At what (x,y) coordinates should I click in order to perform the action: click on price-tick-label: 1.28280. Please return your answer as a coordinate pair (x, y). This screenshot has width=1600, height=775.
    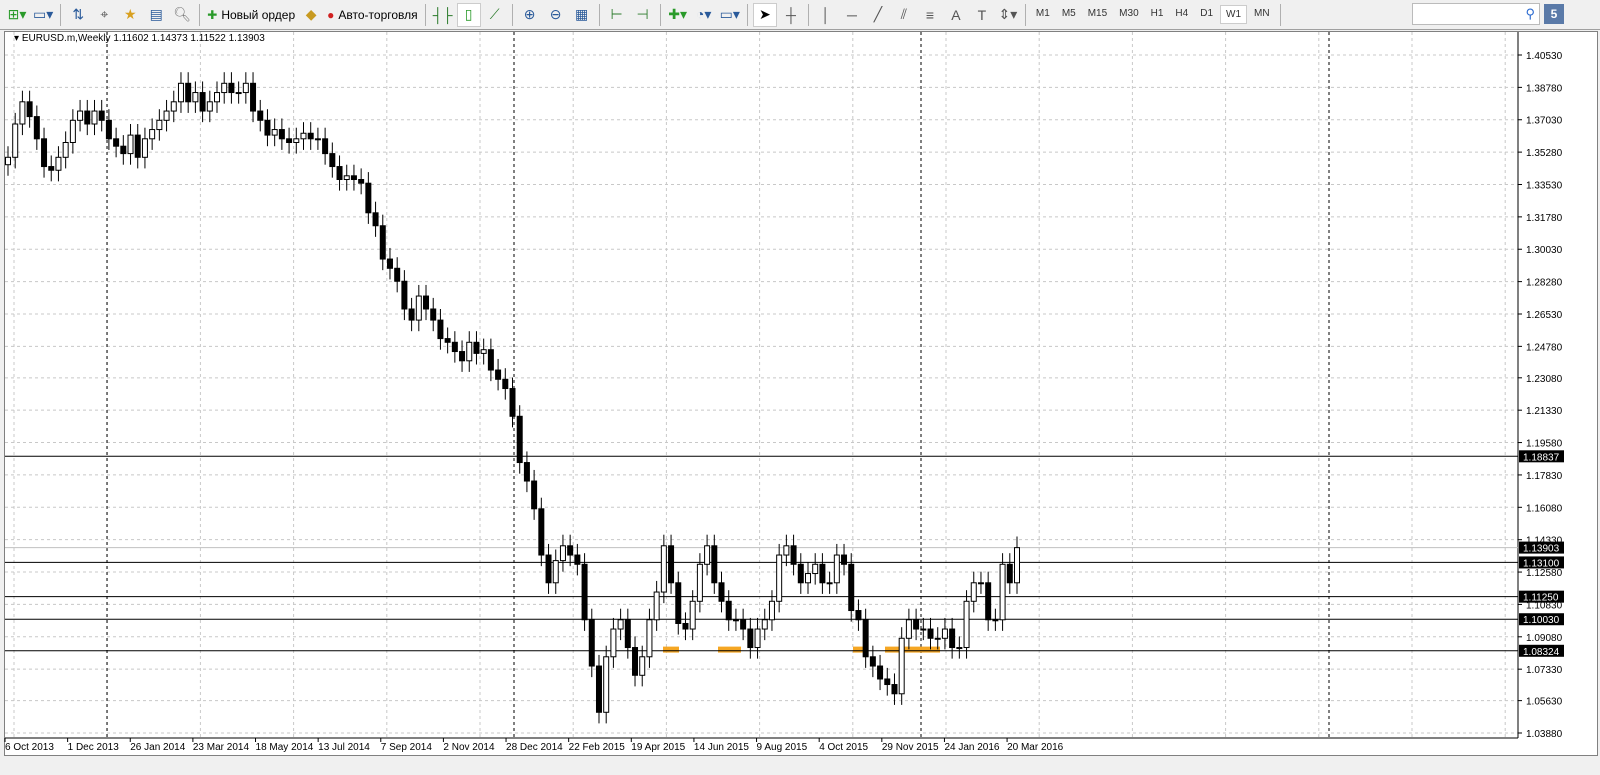
    Looking at the image, I should click on (1544, 283).